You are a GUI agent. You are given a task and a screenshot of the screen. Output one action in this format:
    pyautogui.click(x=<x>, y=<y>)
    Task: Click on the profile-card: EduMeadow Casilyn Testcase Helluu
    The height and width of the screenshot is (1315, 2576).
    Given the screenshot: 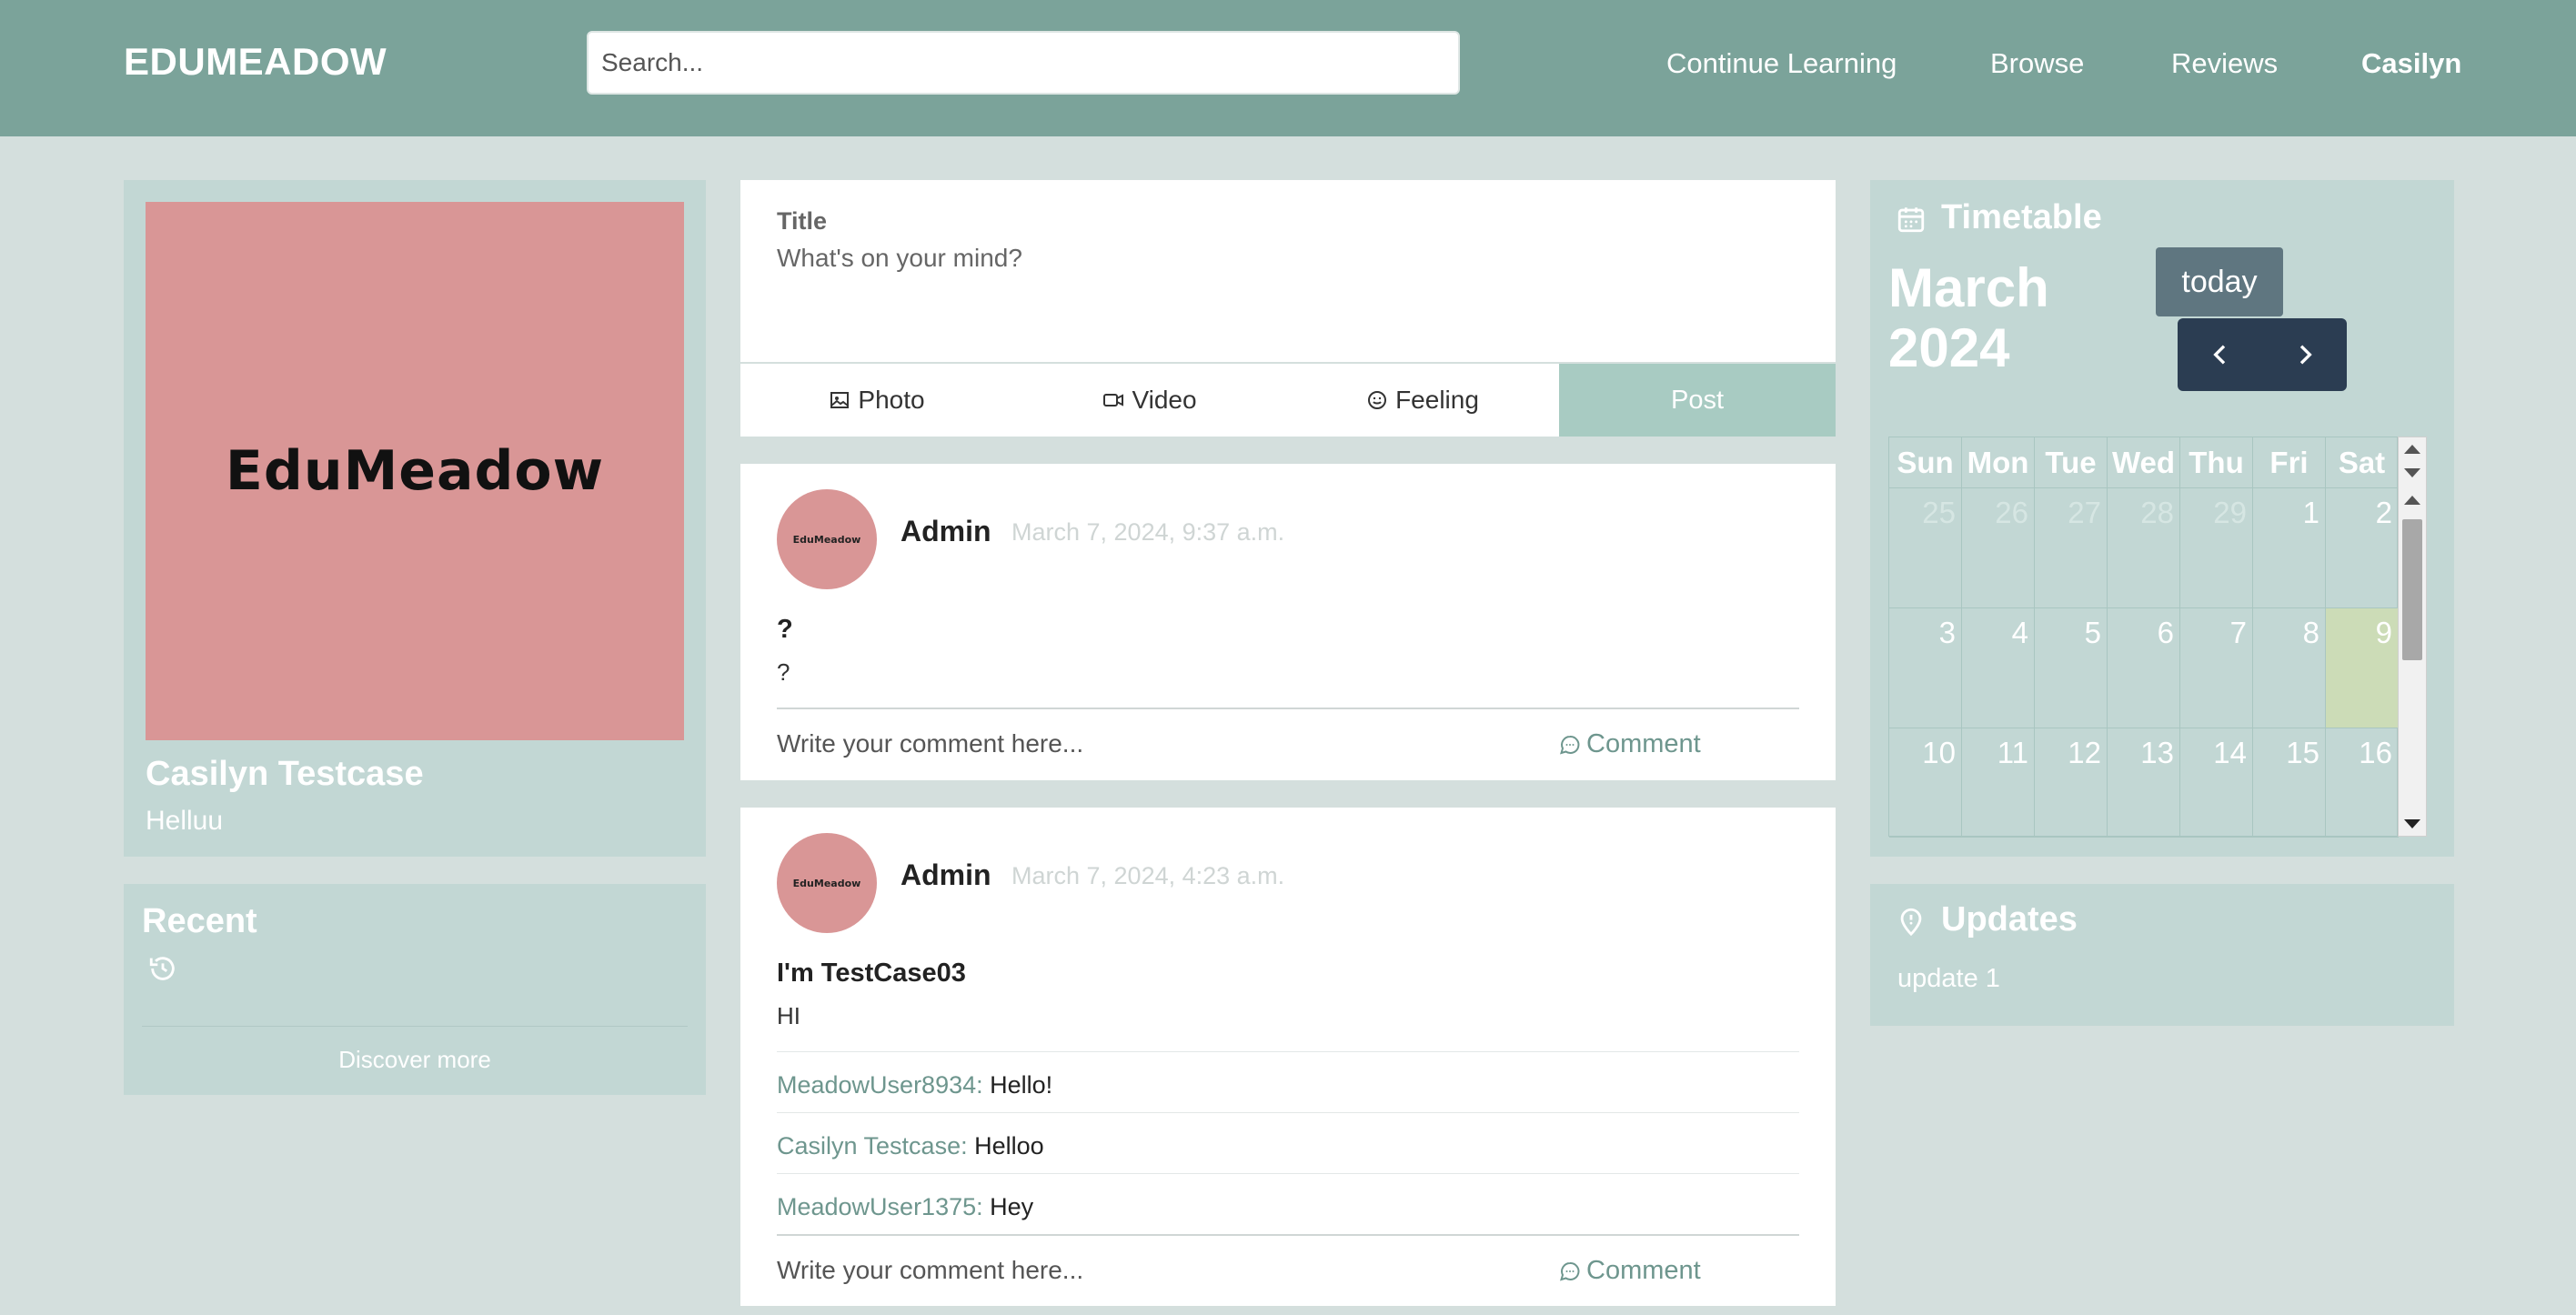 What is the action you would take?
    pyautogui.click(x=415, y=518)
    